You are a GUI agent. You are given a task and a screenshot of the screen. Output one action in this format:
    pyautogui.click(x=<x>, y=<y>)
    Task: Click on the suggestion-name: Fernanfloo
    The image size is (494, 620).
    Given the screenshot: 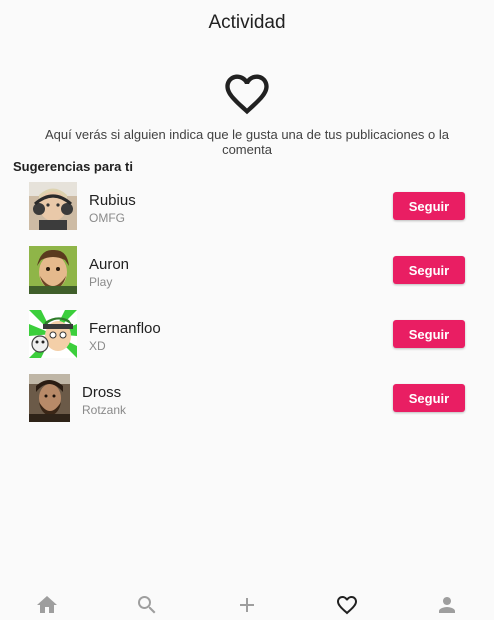 What is the action you would take?
    pyautogui.click(x=125, y=328)
    